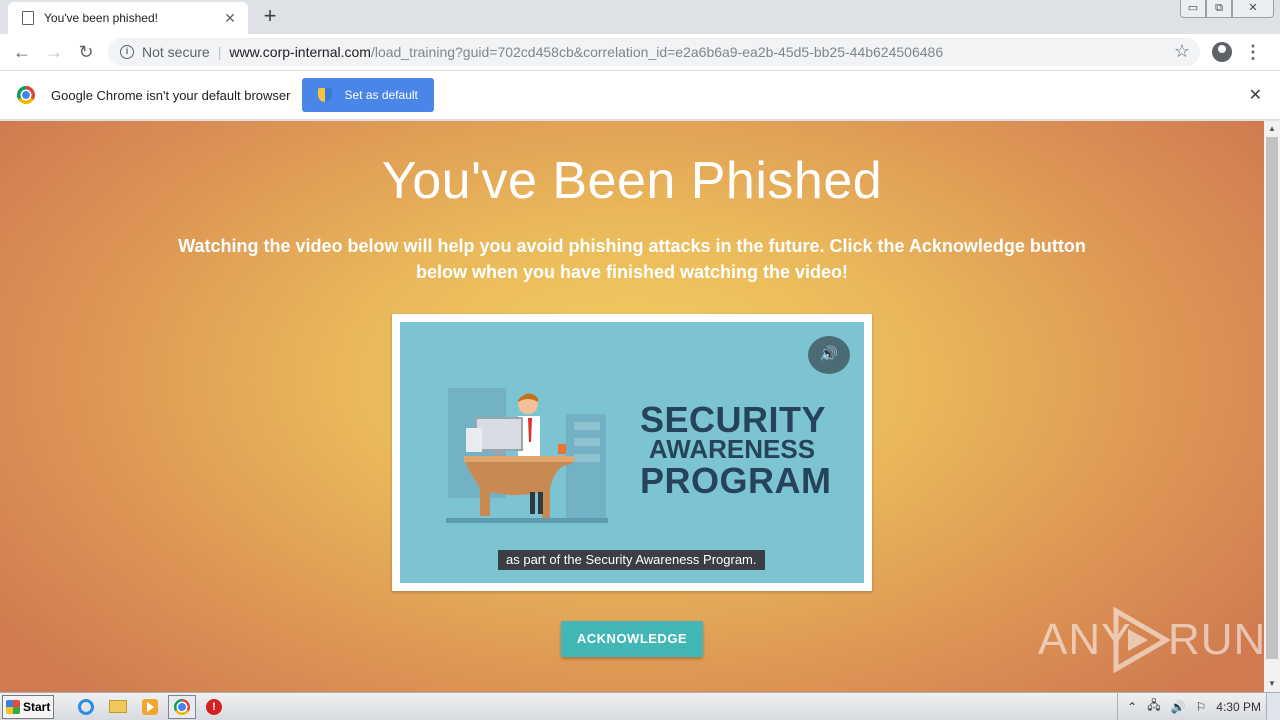 The width and height of the screenshot is (1280, 720). Describe the element at coordinates (1255, 95) in the screenshot. I see `infobar-close-icon: ✕` at that location.